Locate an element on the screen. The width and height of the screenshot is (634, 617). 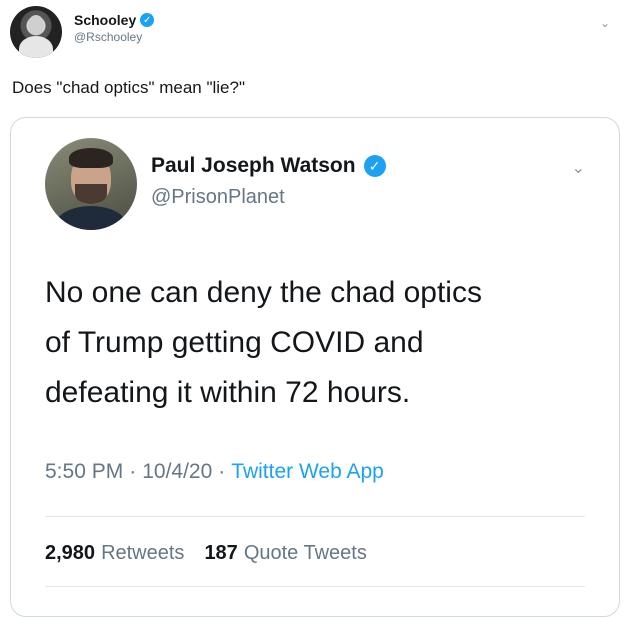
outer-tweet-header: Schooley ✓ @Rschooley ⌄ is located at coordinates (317, 32).